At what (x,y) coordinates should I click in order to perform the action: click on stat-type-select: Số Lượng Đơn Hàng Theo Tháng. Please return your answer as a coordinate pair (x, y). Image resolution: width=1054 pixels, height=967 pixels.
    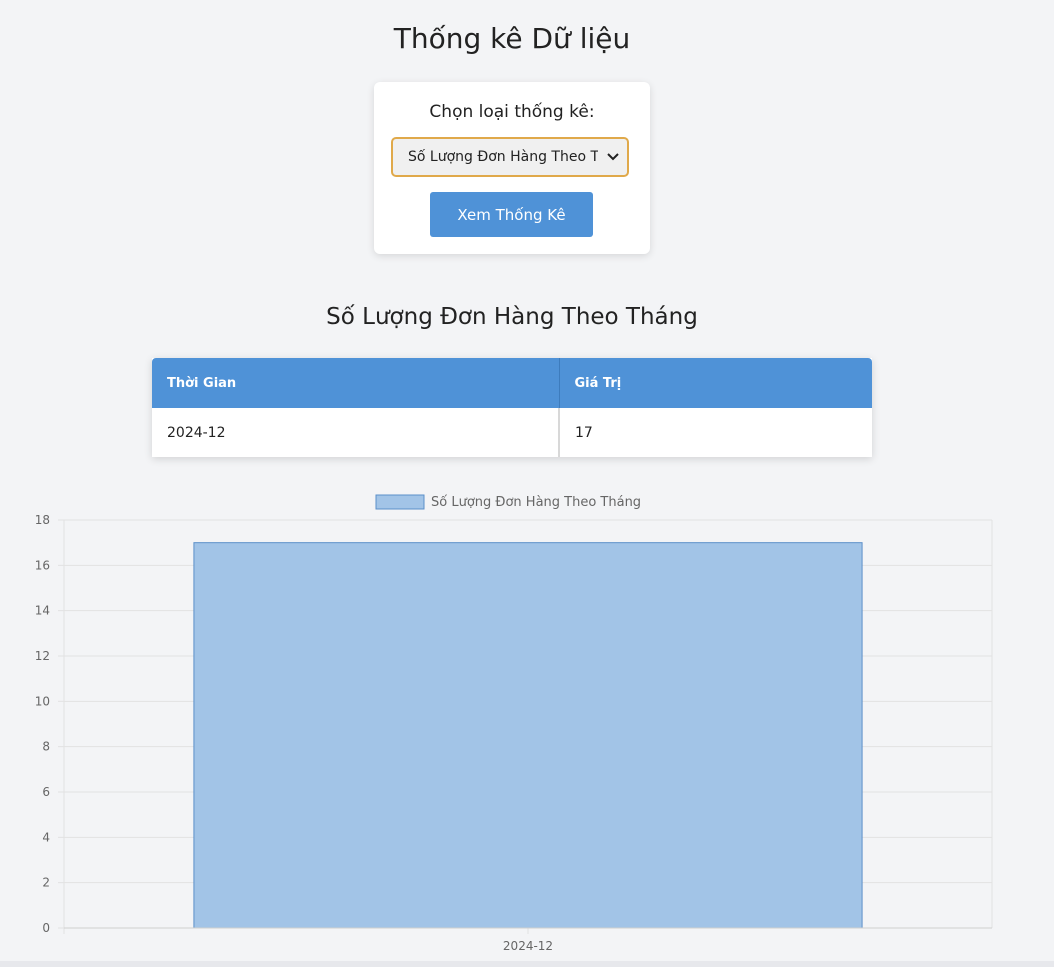
    Looking at the image, I should click on (510, 157).